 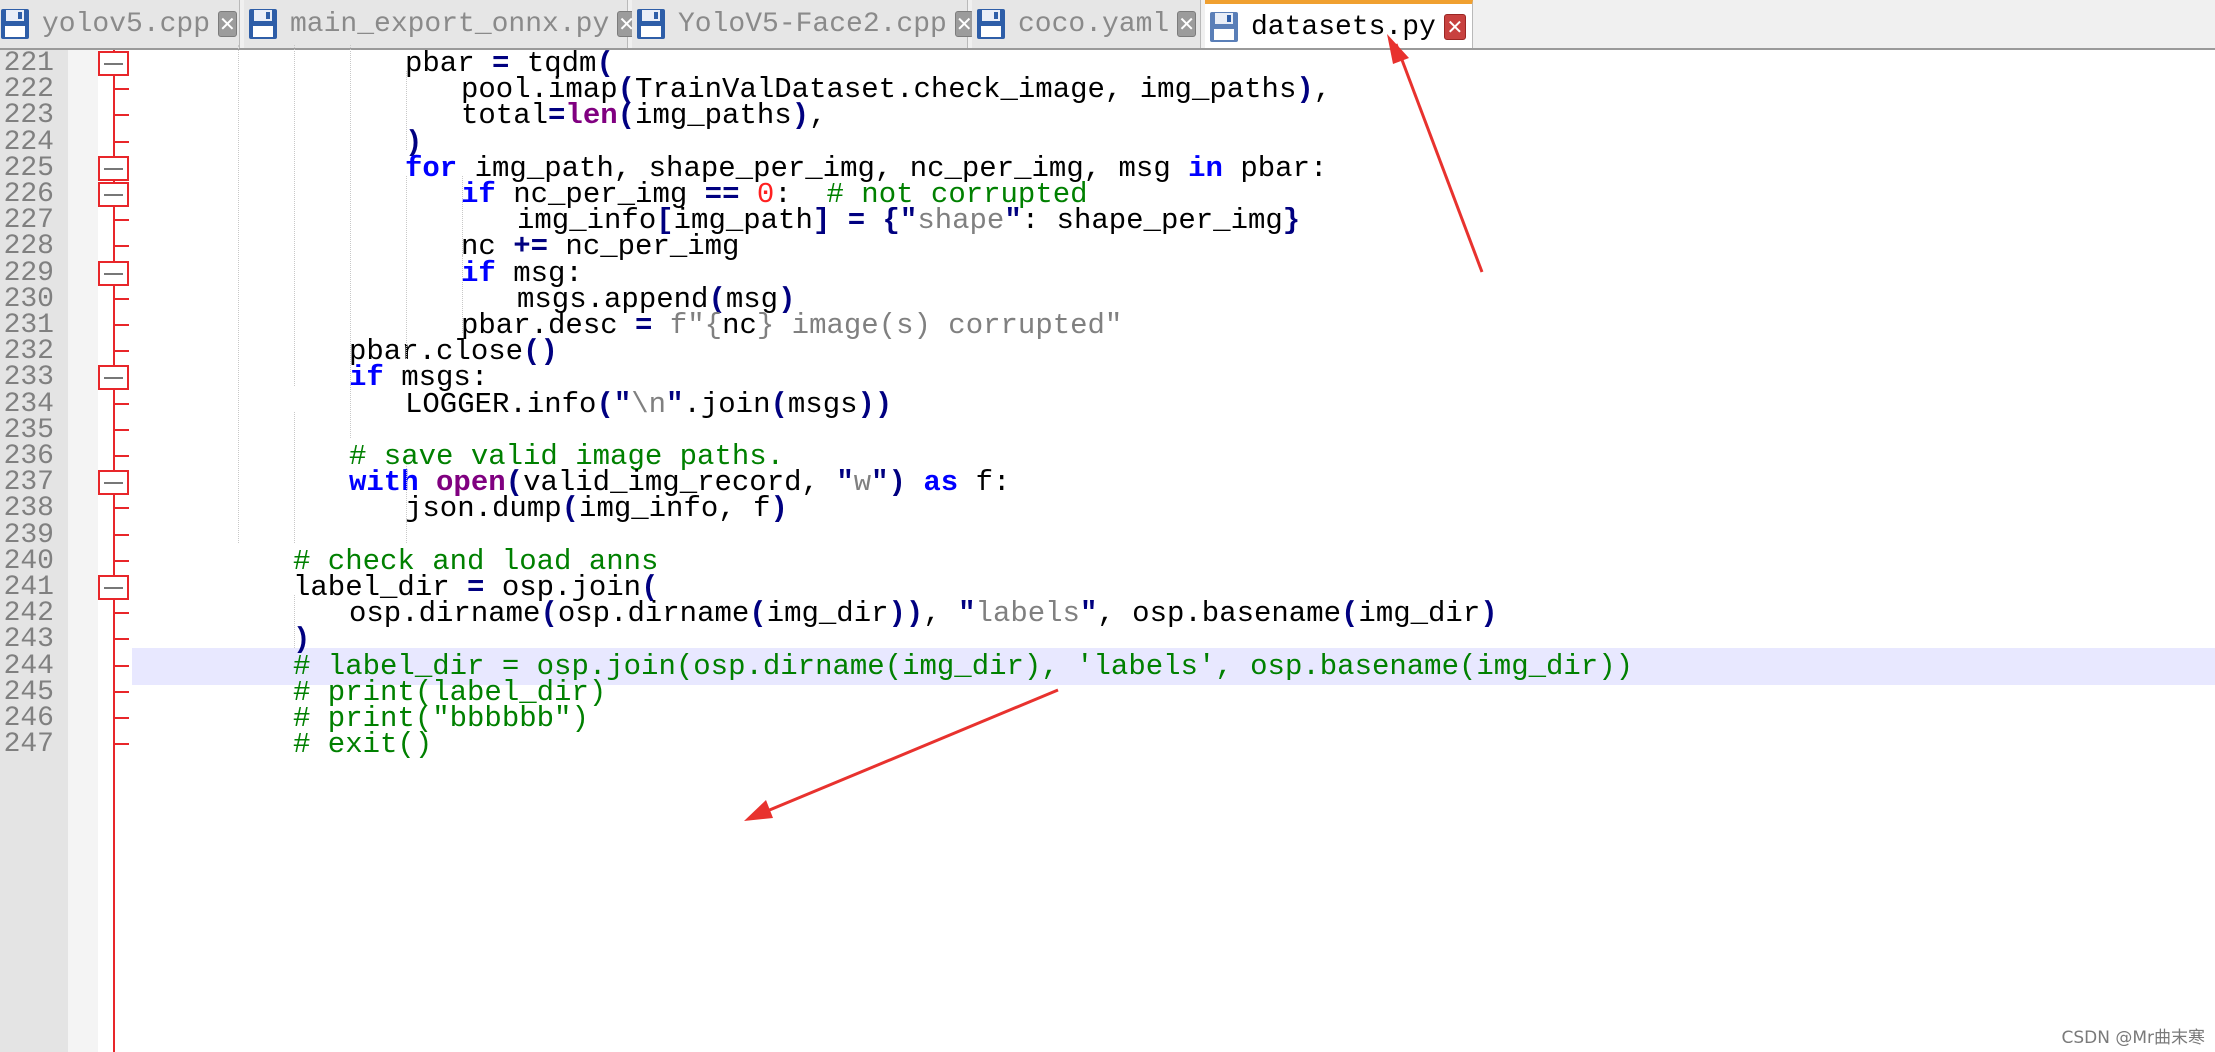 I want to click on tab-yolov5-cpp: yolov5.cpp ✕, so click(x=120, y=24).